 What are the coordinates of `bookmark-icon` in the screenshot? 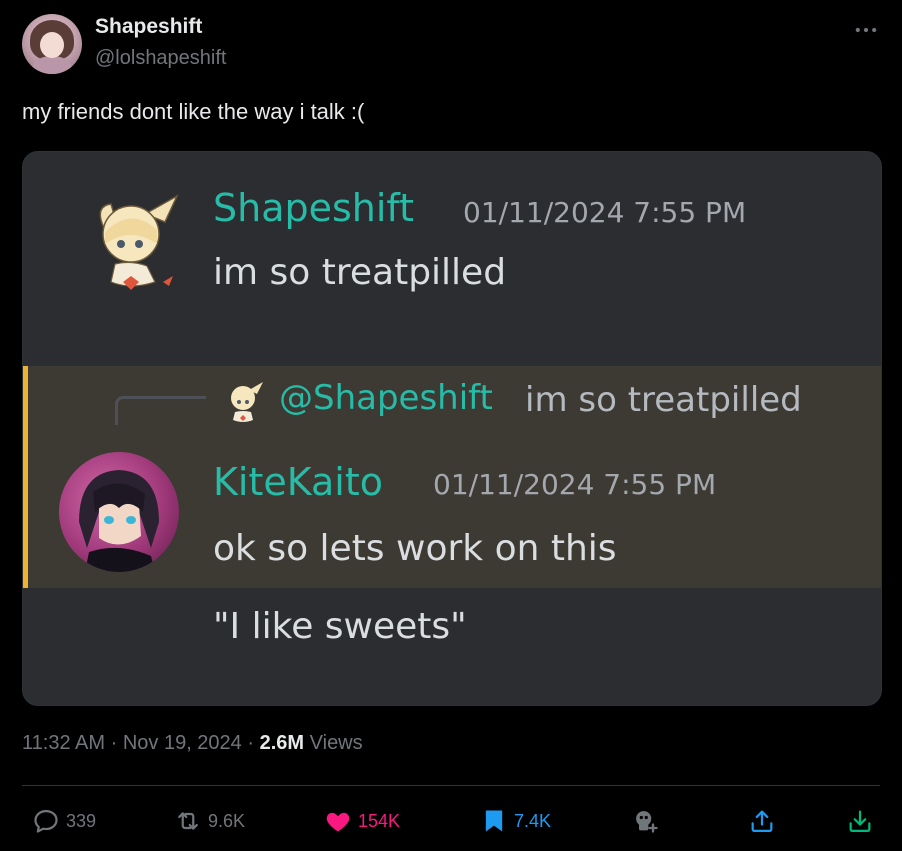 It's located at (494, 821).